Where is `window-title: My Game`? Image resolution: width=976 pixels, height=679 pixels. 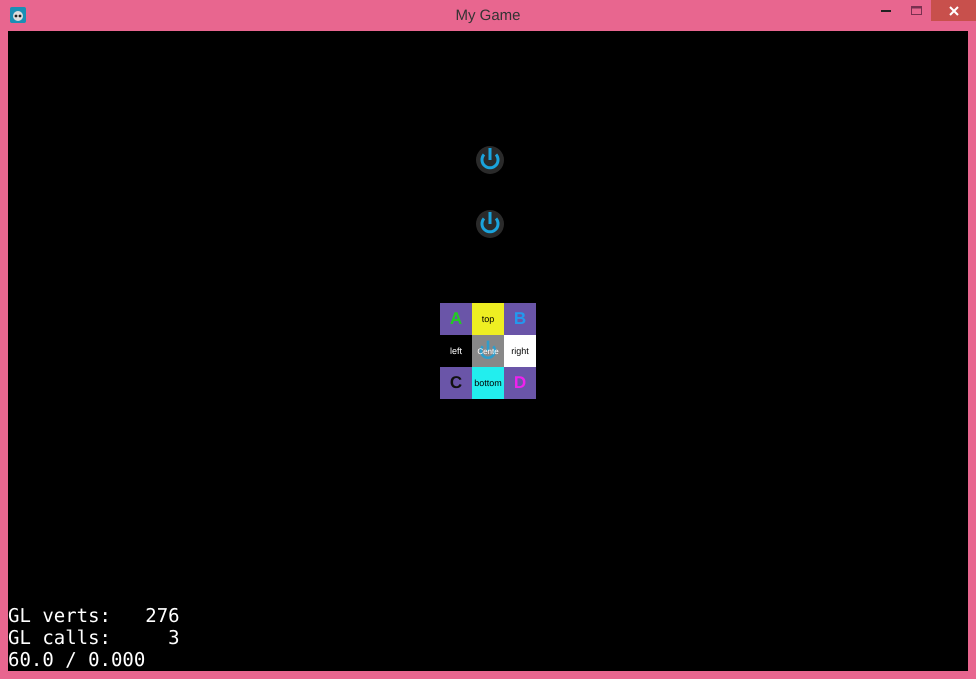 window-title: My Game is located at coordinates (488, 15).